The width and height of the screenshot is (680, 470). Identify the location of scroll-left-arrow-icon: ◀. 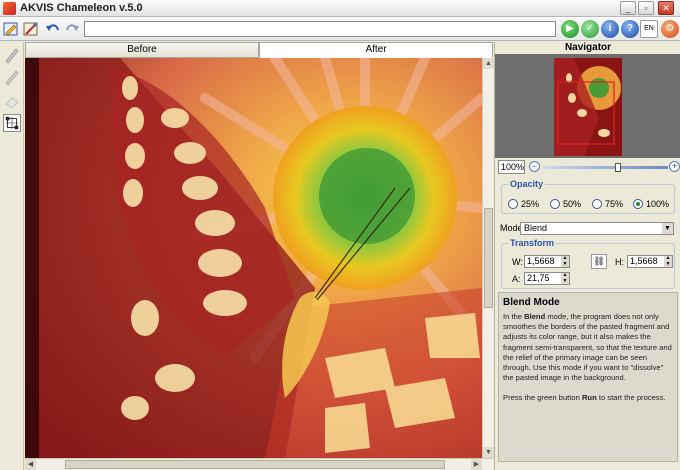
(30, 464).